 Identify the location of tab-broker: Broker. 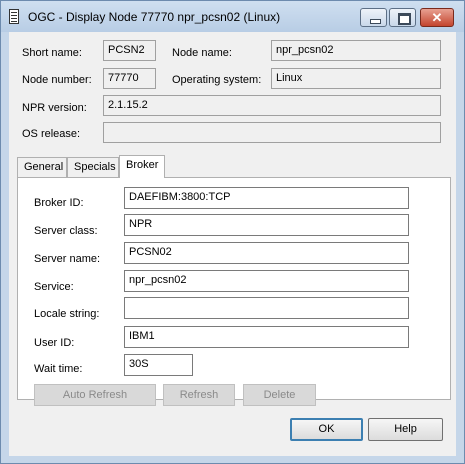
(142, 166).